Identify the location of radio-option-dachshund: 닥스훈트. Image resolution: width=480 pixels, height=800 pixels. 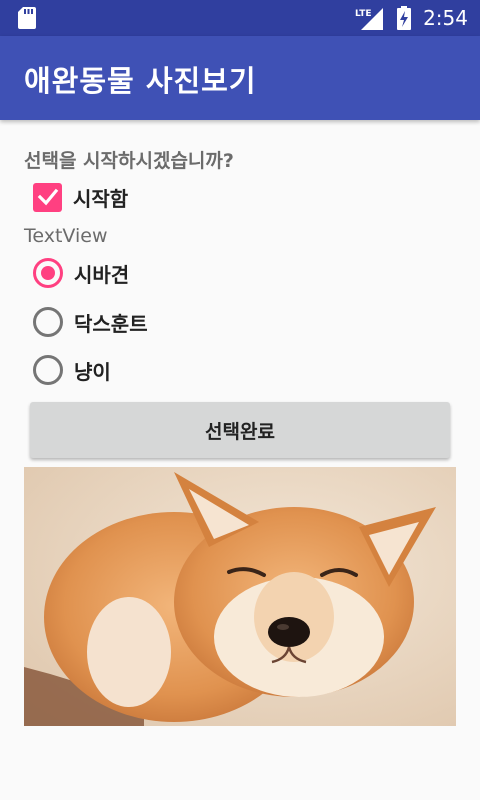
(90, 322).